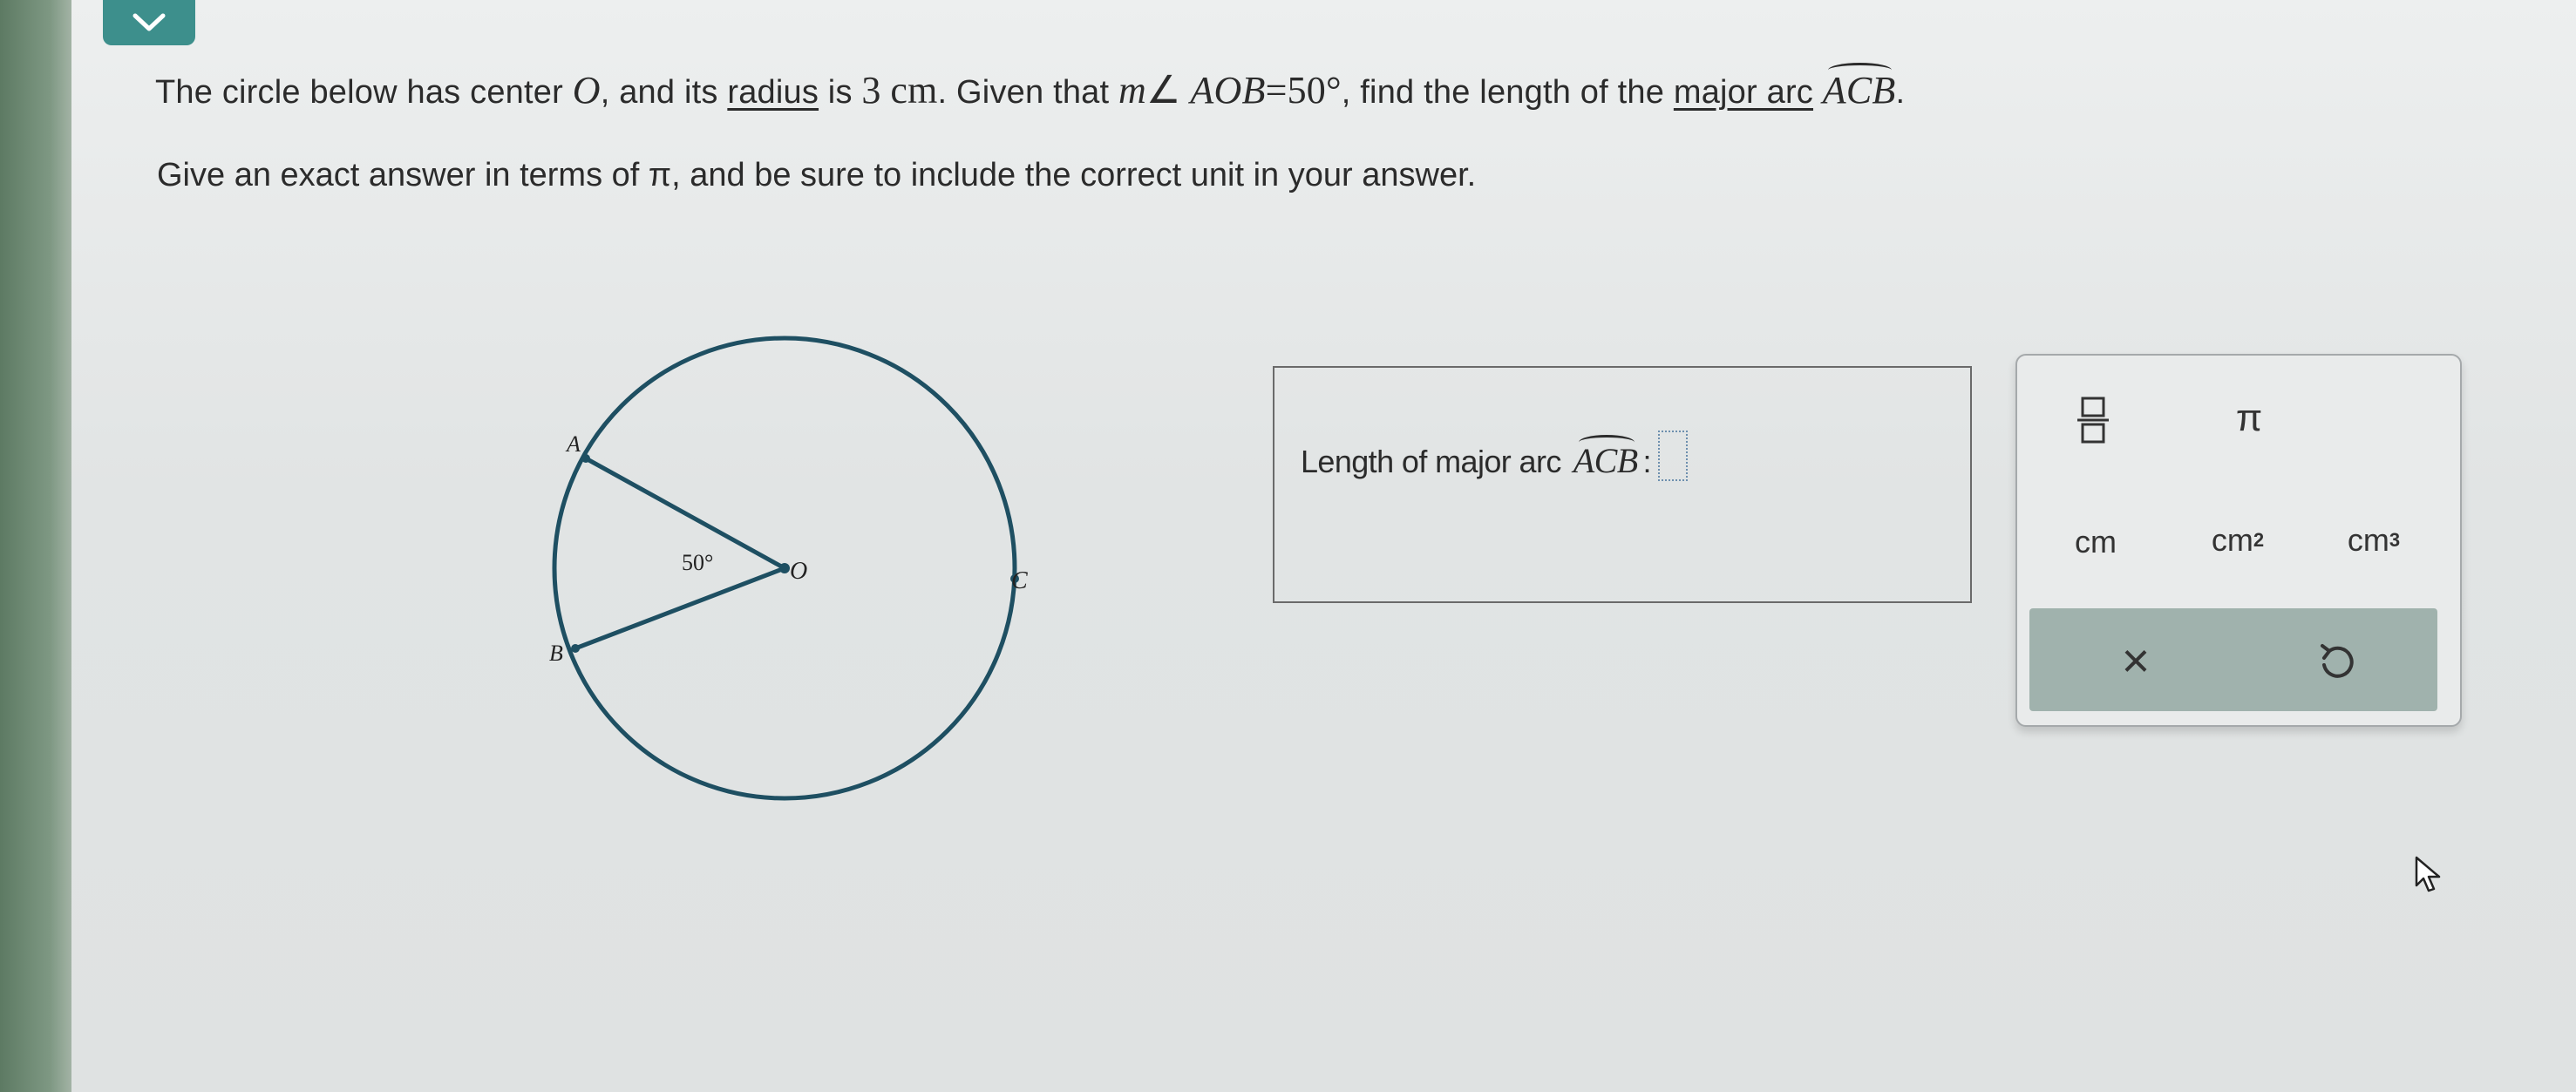 The image size is (2576, 1092). What do you see at coordinates (773, 92) in the screenshot?
I see `radius-link: radius` at bounding box center [773, 92].